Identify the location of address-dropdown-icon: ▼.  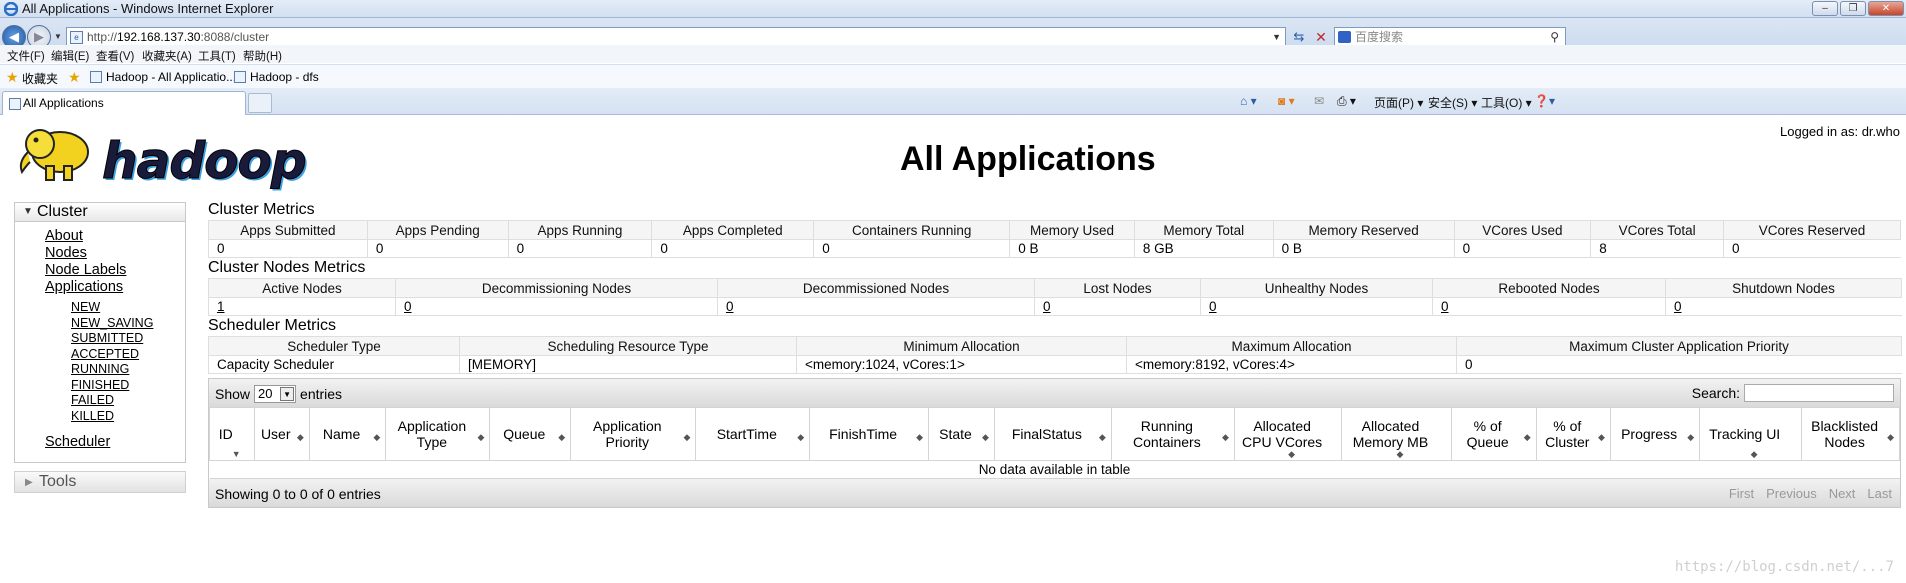
(1276, 37).